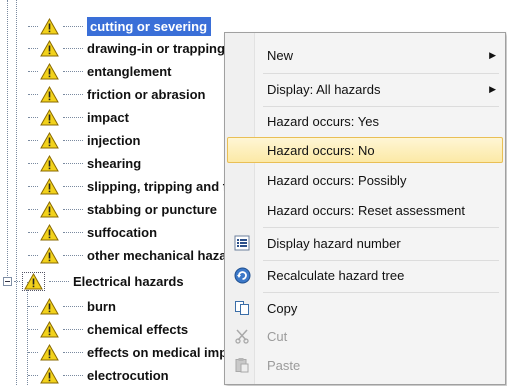 This screenshot has width=507, height=386. Describe the element at coordinates (128, 375) in the screenshot. I see `tree-item-label: electrocution` at that location.